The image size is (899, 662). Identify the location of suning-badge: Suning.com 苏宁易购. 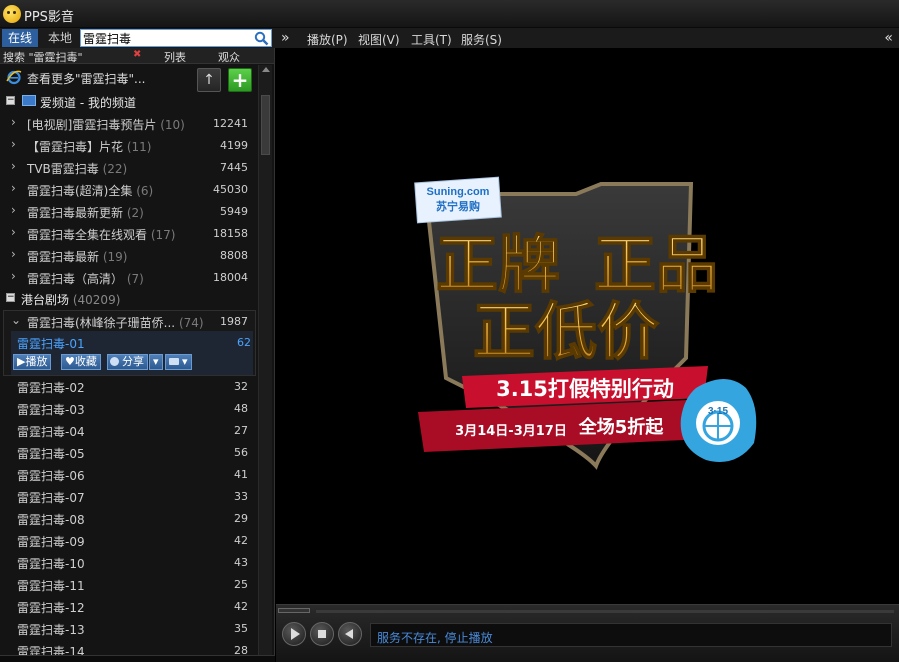
(458, 200).